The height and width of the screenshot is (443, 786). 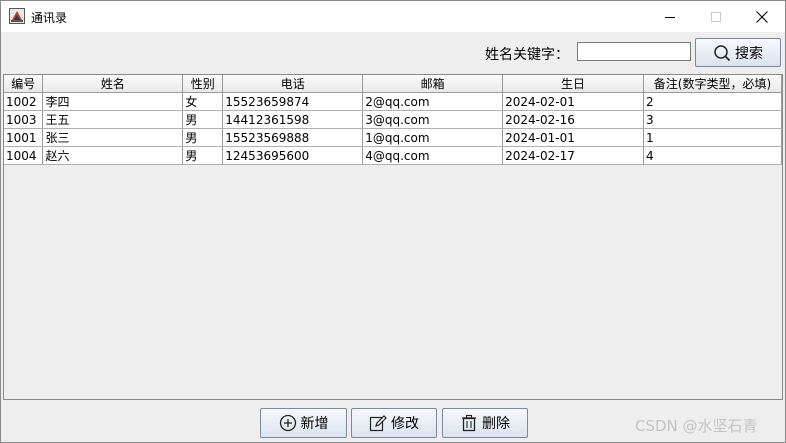 What do you see at coordinates (113, 119) in the screenshot?
I see `cell-name: 王五` at bounding box center [113, 119].